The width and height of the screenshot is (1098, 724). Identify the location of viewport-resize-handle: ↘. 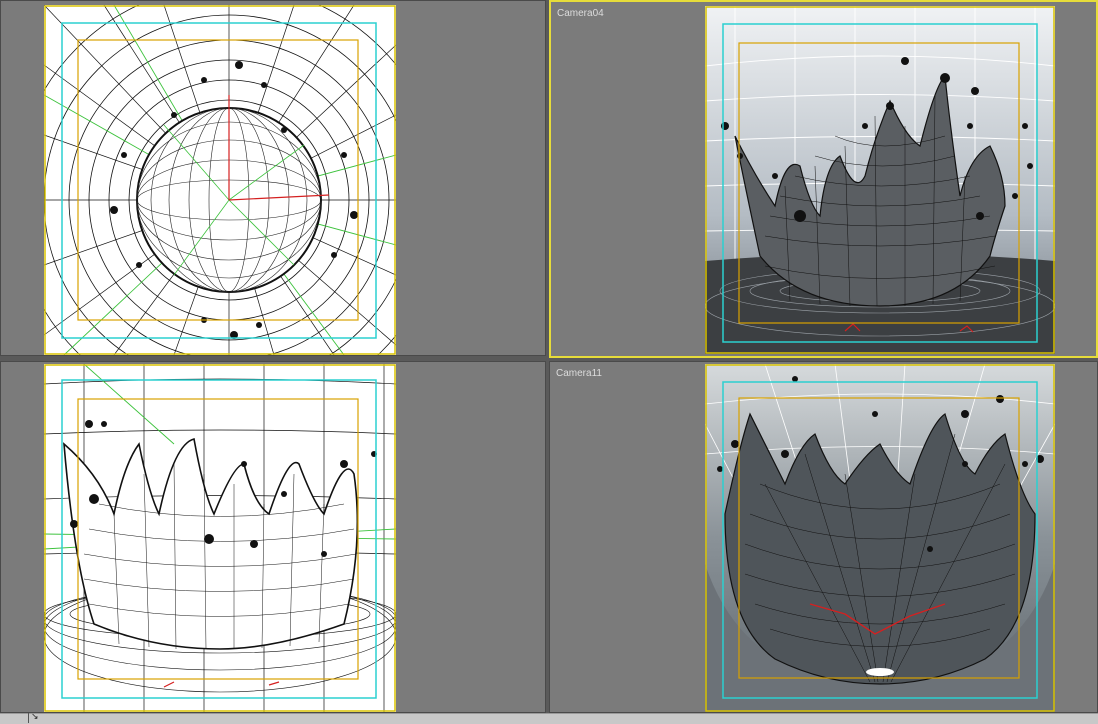
(34, 717).